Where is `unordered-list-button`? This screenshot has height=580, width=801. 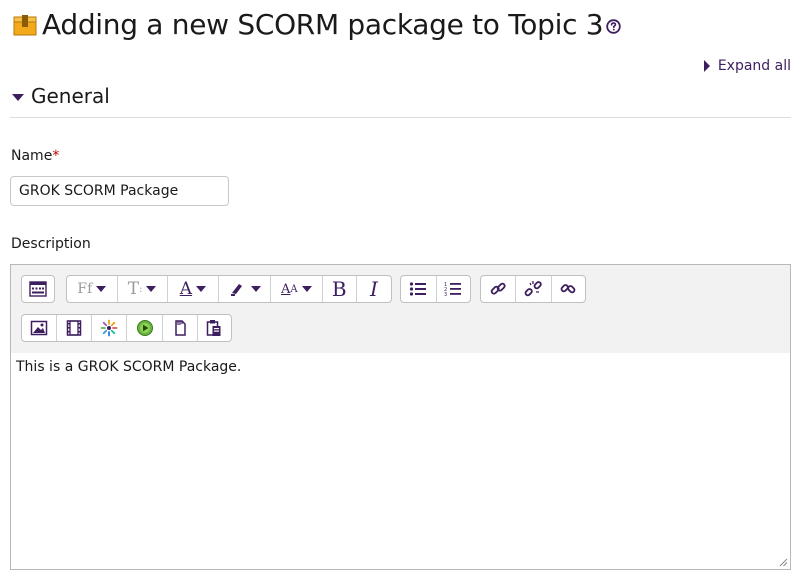
unordered-list-button is located at coordinates (419, 289).